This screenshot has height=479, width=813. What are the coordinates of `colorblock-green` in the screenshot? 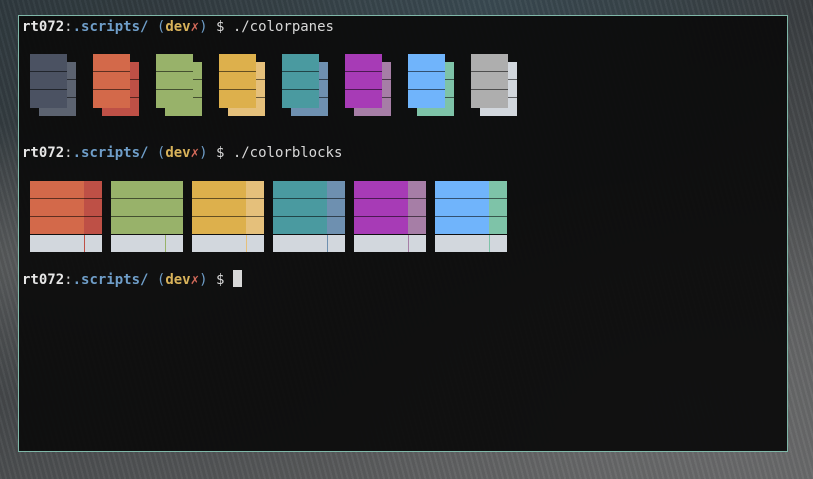 It's located at (147, 216).